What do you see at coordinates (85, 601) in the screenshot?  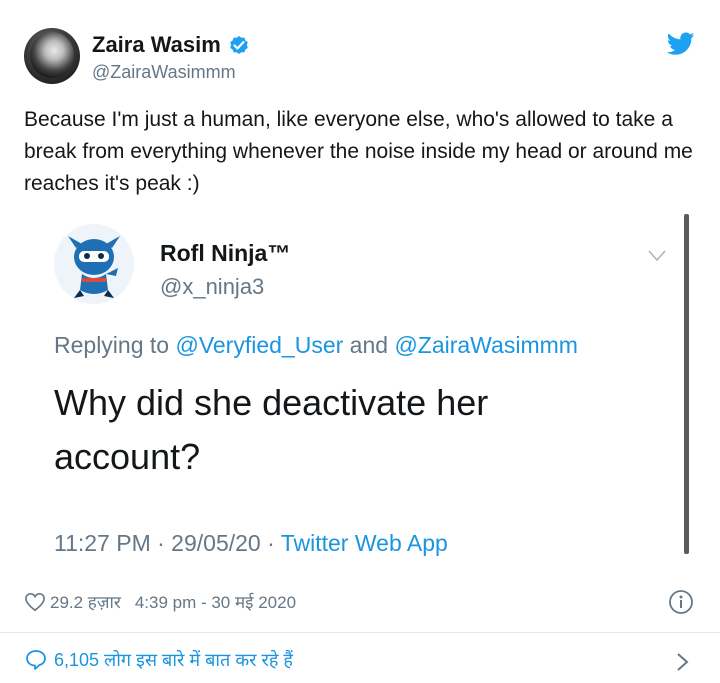 I see `like-count: 29.2 हज़ार` at bounding box center [85, 601].